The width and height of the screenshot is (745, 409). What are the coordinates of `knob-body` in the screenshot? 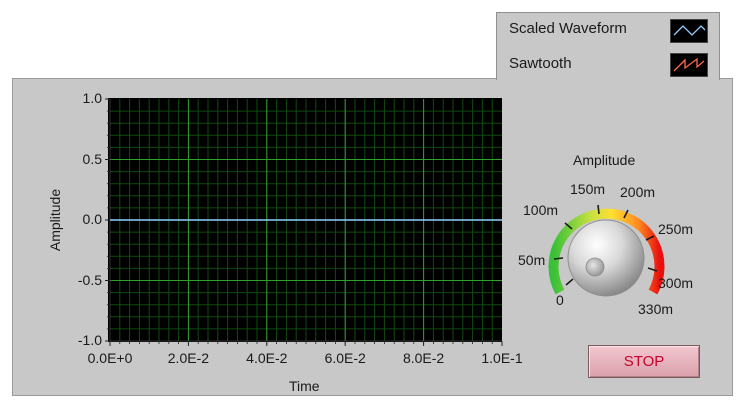 It's located at (606, 258).